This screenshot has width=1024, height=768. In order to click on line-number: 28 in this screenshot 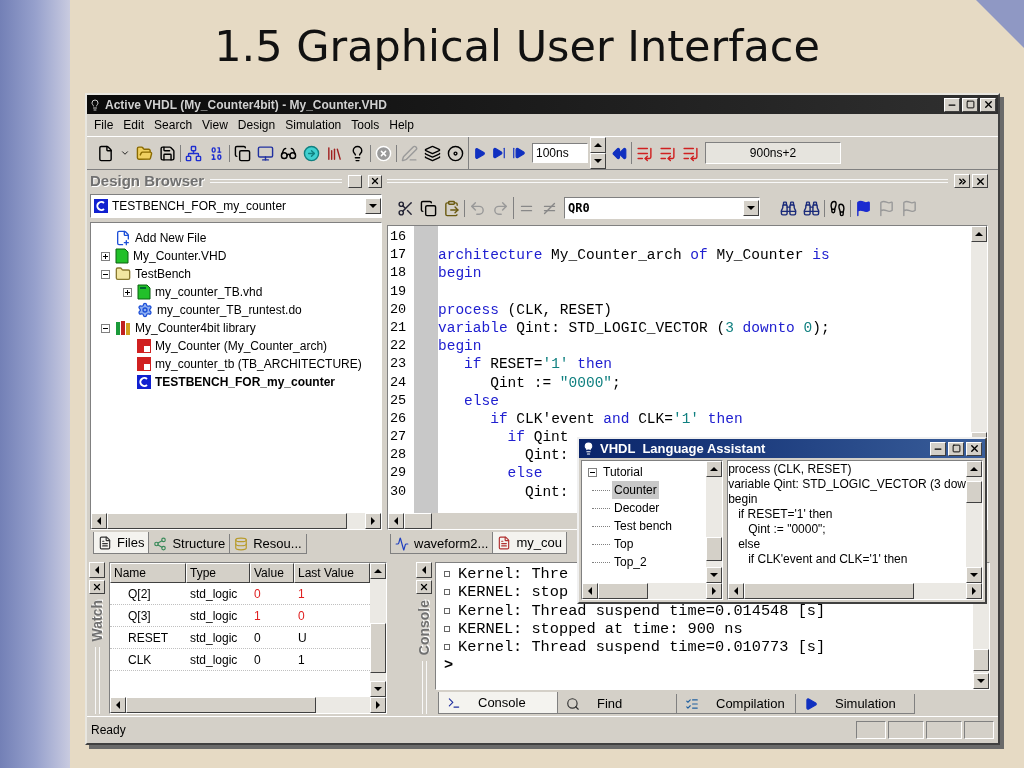, I will do `click(398, 455)`.